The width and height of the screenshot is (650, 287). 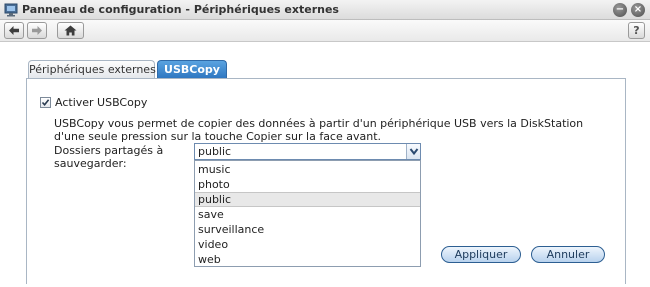 What do you see at coordinates (215, 151) in the screenshot?
I see `shared-folder-value: public` at bounding box center [215, 151].